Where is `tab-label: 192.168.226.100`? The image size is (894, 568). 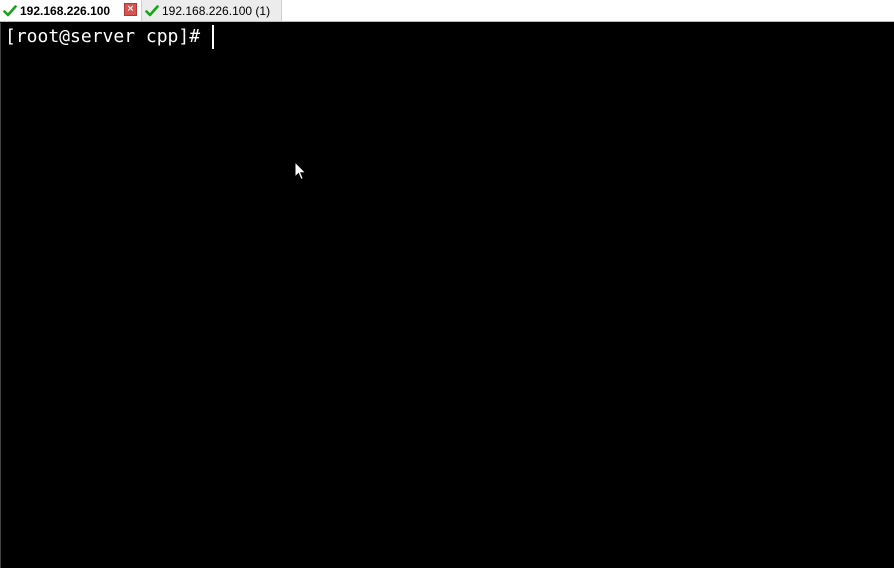
tab-label: 192.168.226.100 is located at coordinates (65, 10).